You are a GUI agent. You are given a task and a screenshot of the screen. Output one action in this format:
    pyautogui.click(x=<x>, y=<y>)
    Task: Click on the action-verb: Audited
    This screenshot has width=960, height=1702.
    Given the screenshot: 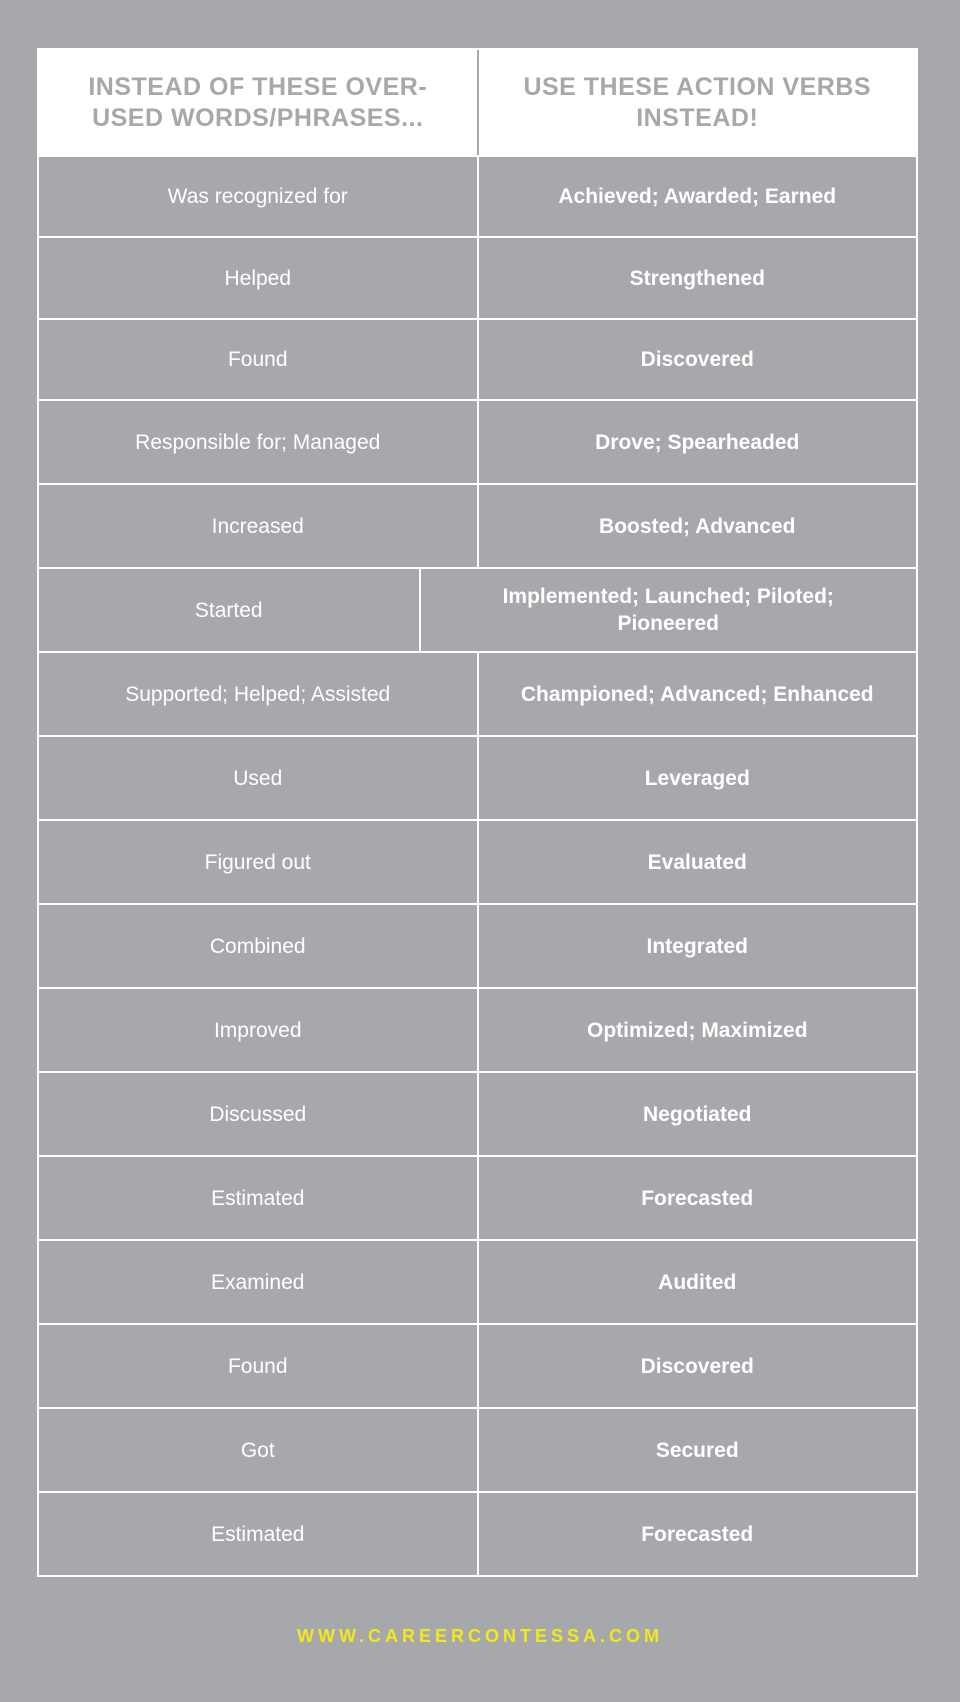 What is the action you would take?
    pyautogui.click(x=697, y=1282)
    